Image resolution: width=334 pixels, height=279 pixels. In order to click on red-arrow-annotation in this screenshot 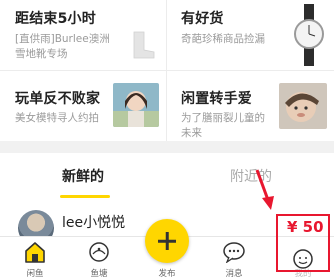, I will do `click(264, 189)`.